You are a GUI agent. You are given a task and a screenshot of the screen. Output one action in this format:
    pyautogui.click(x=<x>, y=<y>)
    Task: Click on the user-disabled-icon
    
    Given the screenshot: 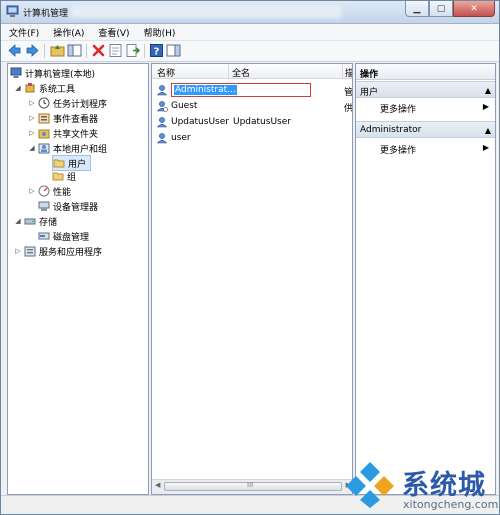 What is the action you would take?
    pyautogui.click(x=162, y=106)
    